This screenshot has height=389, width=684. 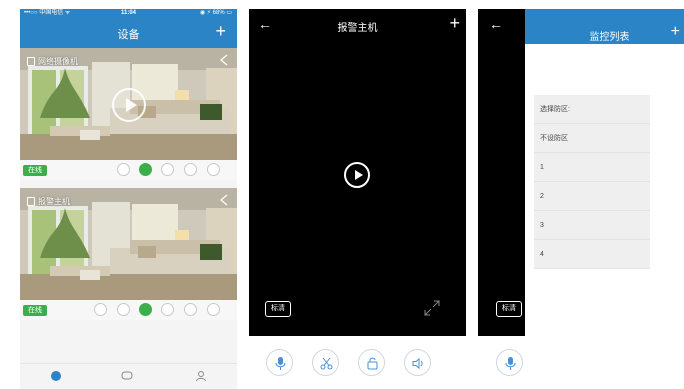 I want to click on zone-item: 3, so click(x=592, y=225).